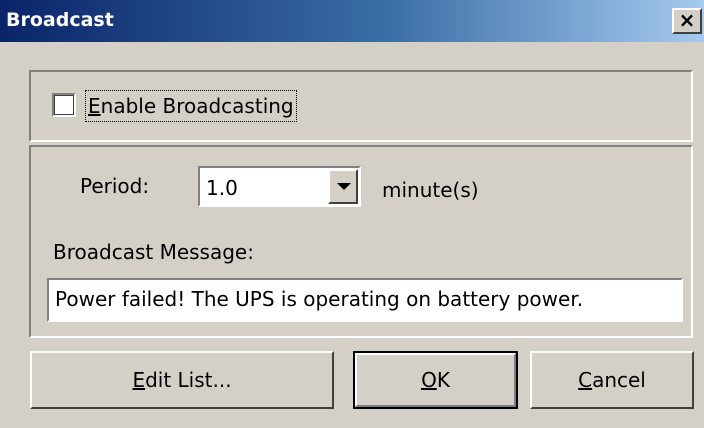 Image resolution: width=704 pixels, height=428 pixels. I want to click on cancel-label: ancel, so click(619, 380).